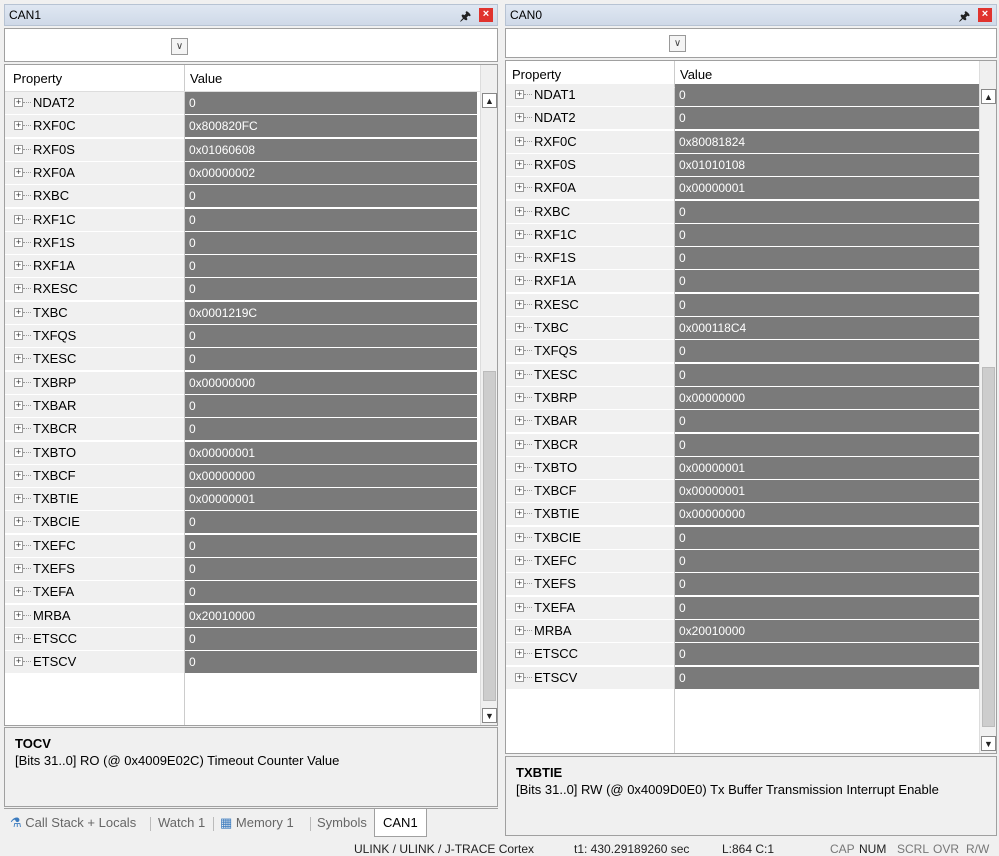 The height and width of the screenshot is (856, 999). What do you see at coordinates (241, 406) in the screenshot?
I see `table-row: + TXBAR 0` at bounding box center [241, 406].